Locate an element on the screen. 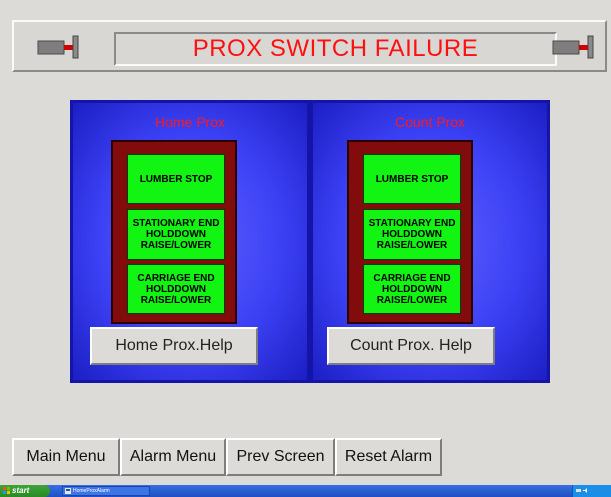 The width and height of the screenshot is (611, 497). header-banner: PROX SWITCH FAILURE is located at coordinates (309, 46).